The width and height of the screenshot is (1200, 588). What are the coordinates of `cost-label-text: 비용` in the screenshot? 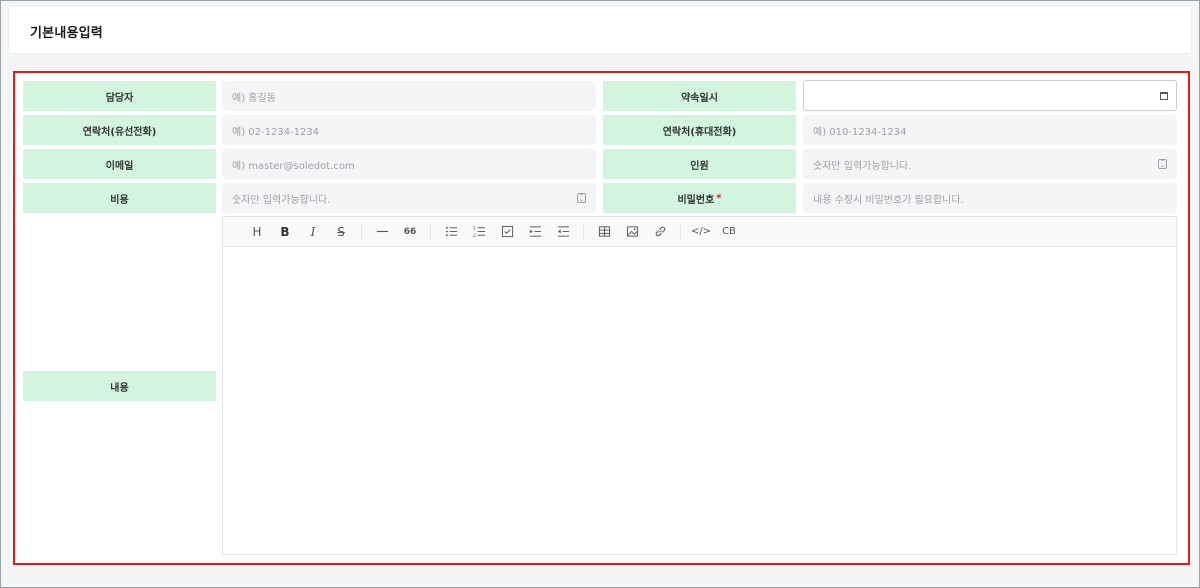 It's located at (119, 200).